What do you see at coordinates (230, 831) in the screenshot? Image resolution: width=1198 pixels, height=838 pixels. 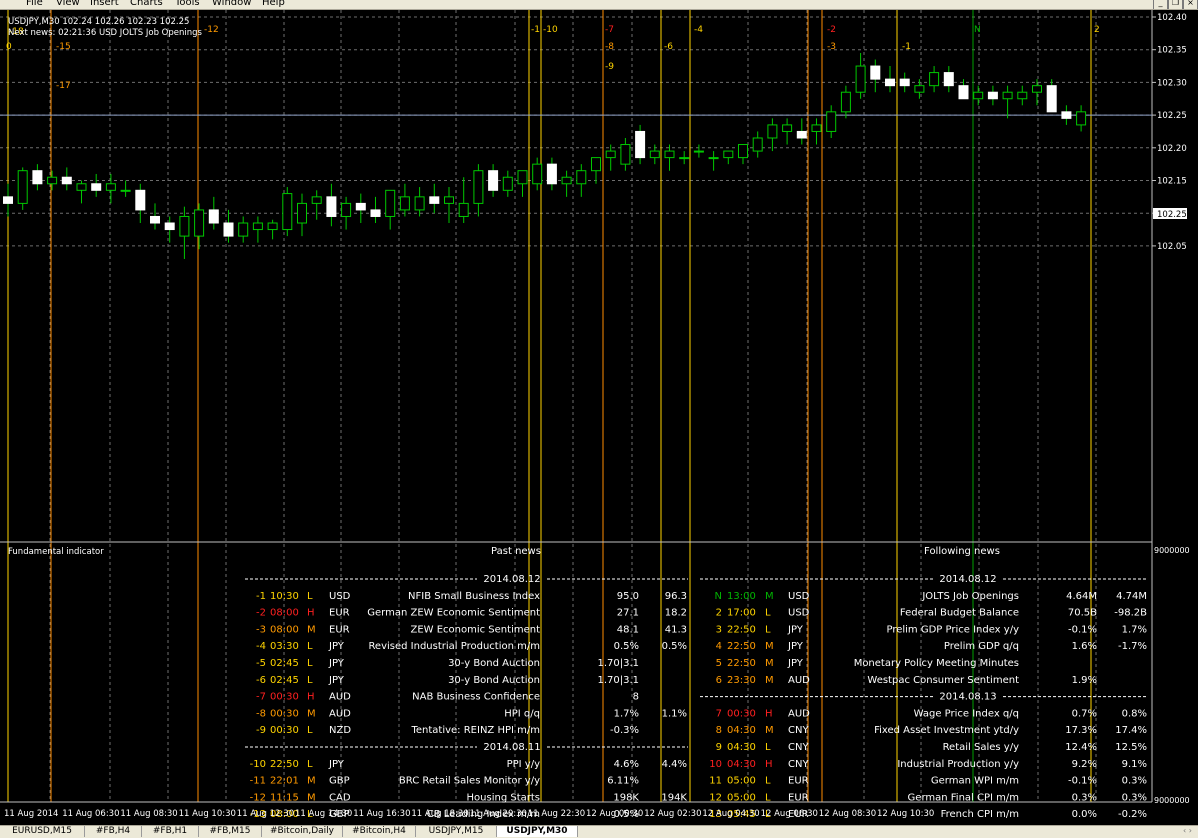 I see `tab-fb-m15: #FB,M15` at bounding box center [230, 831].